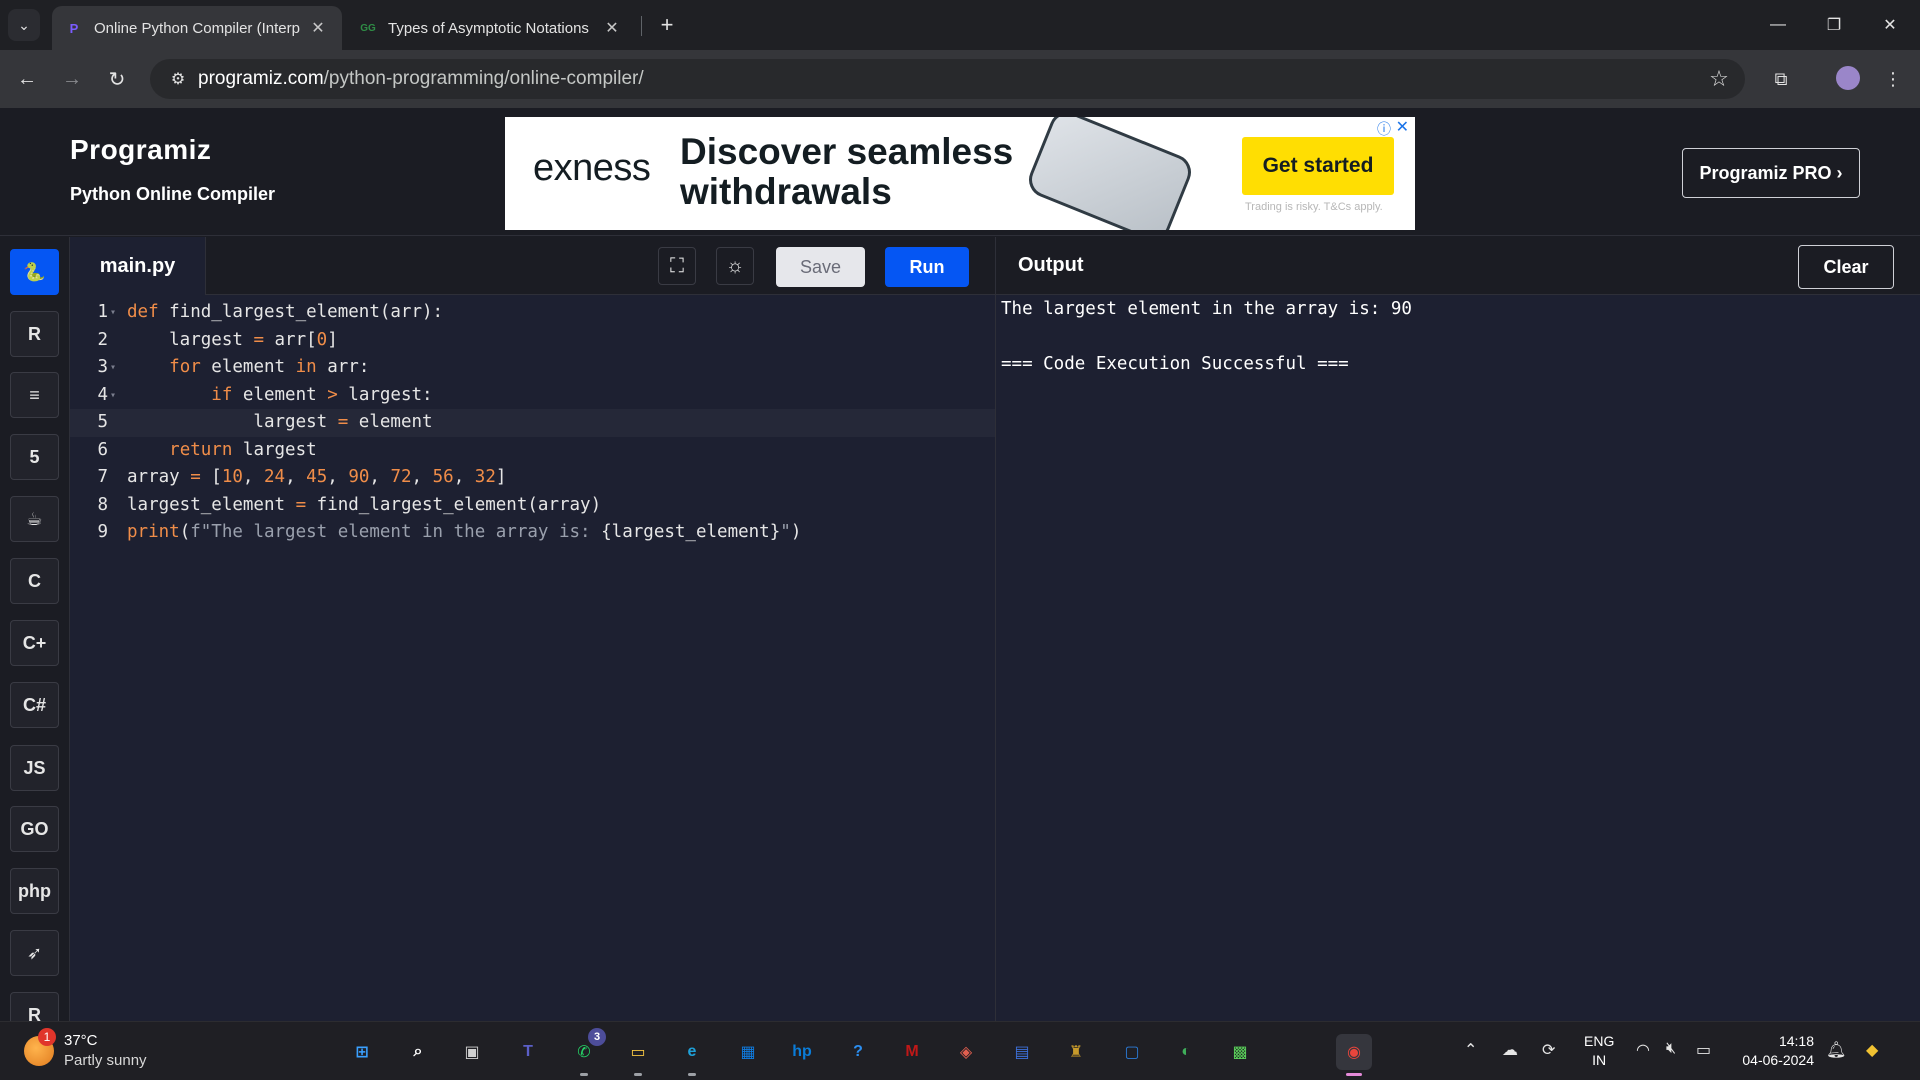  Describe the element at coordinates (528, 1052) in the screenshot. I see `taskbar-teams-button: T` at that location.